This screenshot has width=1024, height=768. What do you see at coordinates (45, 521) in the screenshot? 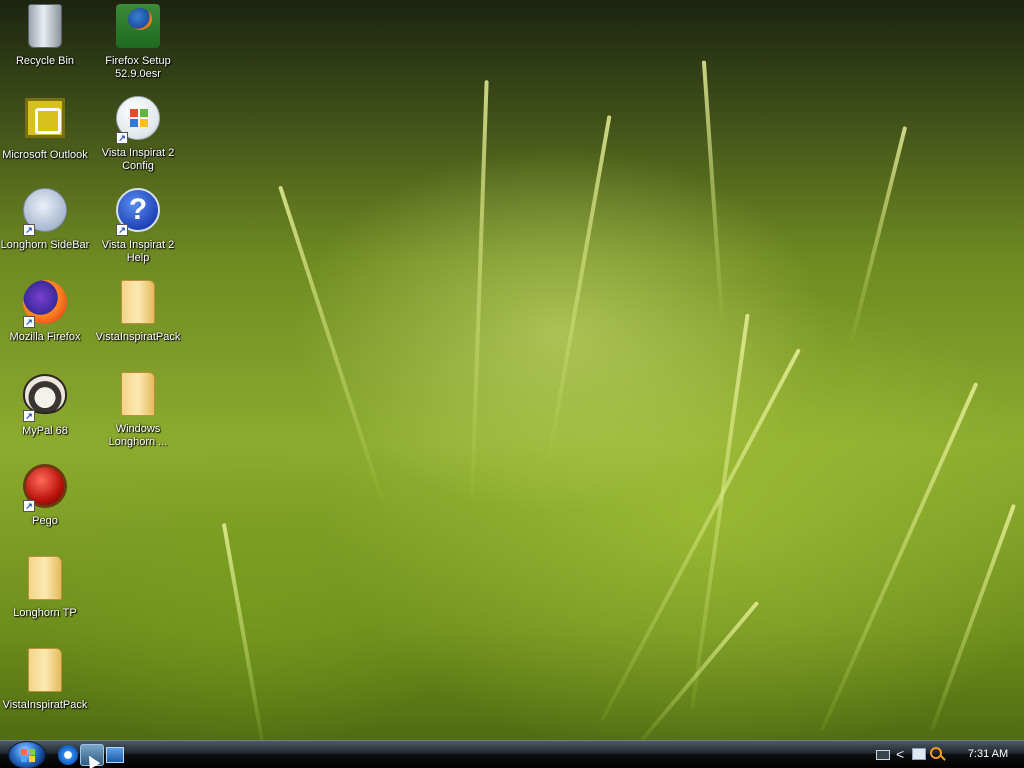
I see `icon-label: Pego` at bounding box center [45, 521].